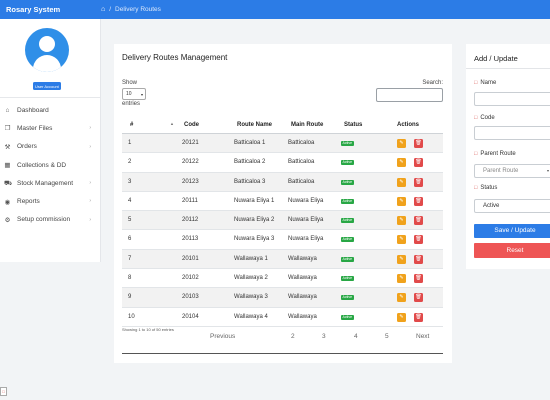 Image resolution: width=550 pixels, height=400 pixels. Describe the element at coordinates (282, 298) in the screenshot. I see `table-row: 9 20103 Wallawaya 3 Wallawaya Active ✎ 🗑` at that location.